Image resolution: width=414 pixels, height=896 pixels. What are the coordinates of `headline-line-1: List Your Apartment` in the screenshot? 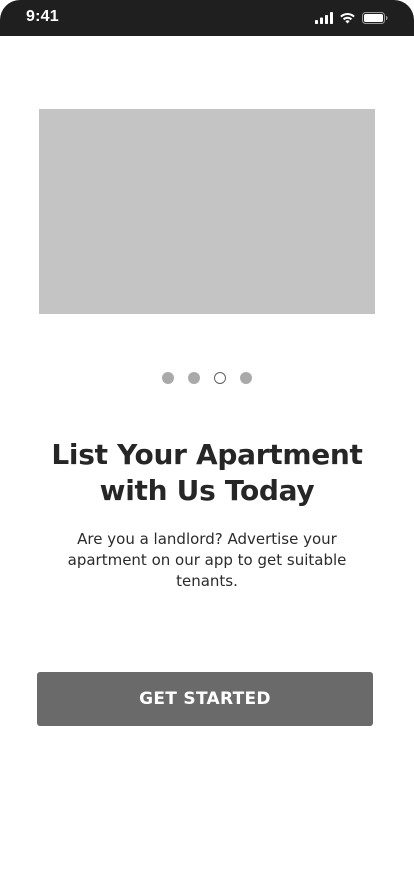 It's located at (207, 454).